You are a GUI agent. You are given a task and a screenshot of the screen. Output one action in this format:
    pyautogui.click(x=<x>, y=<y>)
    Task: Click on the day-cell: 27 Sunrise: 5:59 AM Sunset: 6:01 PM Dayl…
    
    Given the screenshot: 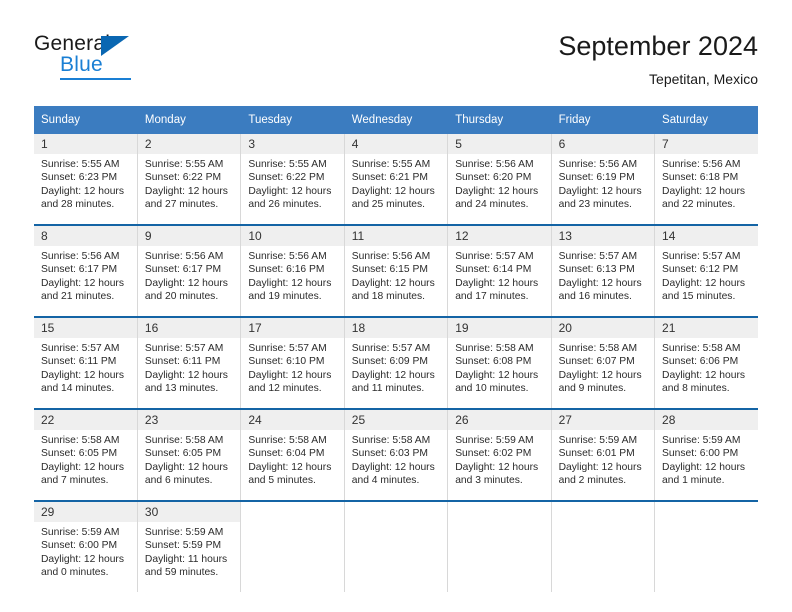 What is the action you would take?
    pyautogui.click(x=603, y=454)
    